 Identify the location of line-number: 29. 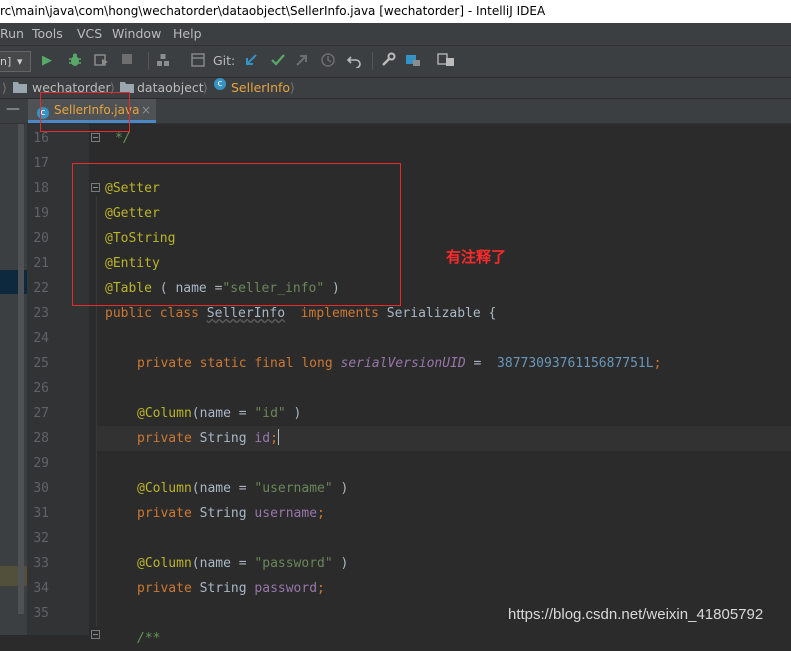
(41, 463).